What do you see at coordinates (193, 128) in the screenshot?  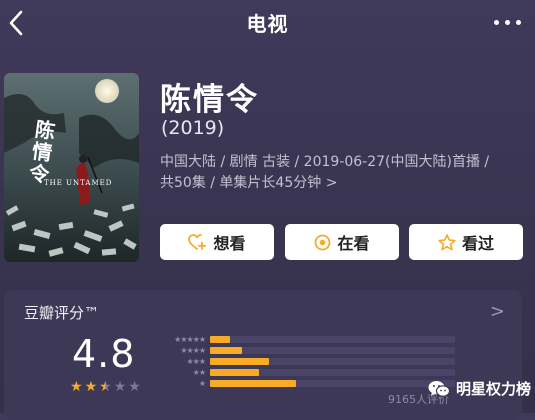 I see `movie-year: (2019)` at bounding box center [193, 128].